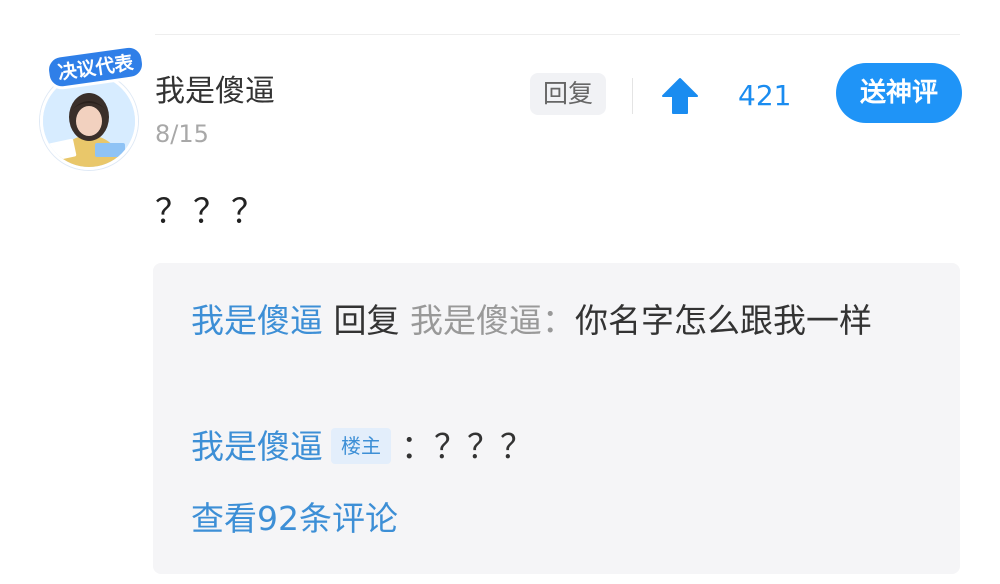 This screenshot has height=584, width=1000. What do you see at coordinates (492, 320) in the screenshot?
I see `reply-target: 我是傻逼：` at bounding box center [492, 320].